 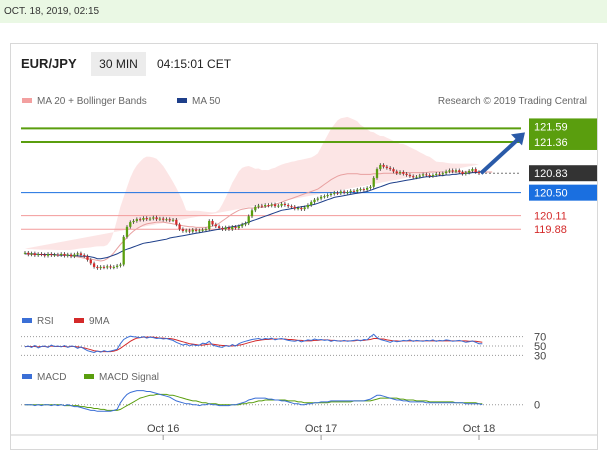 I want to click on macd-tick: 0, so click(x=537, y=406).